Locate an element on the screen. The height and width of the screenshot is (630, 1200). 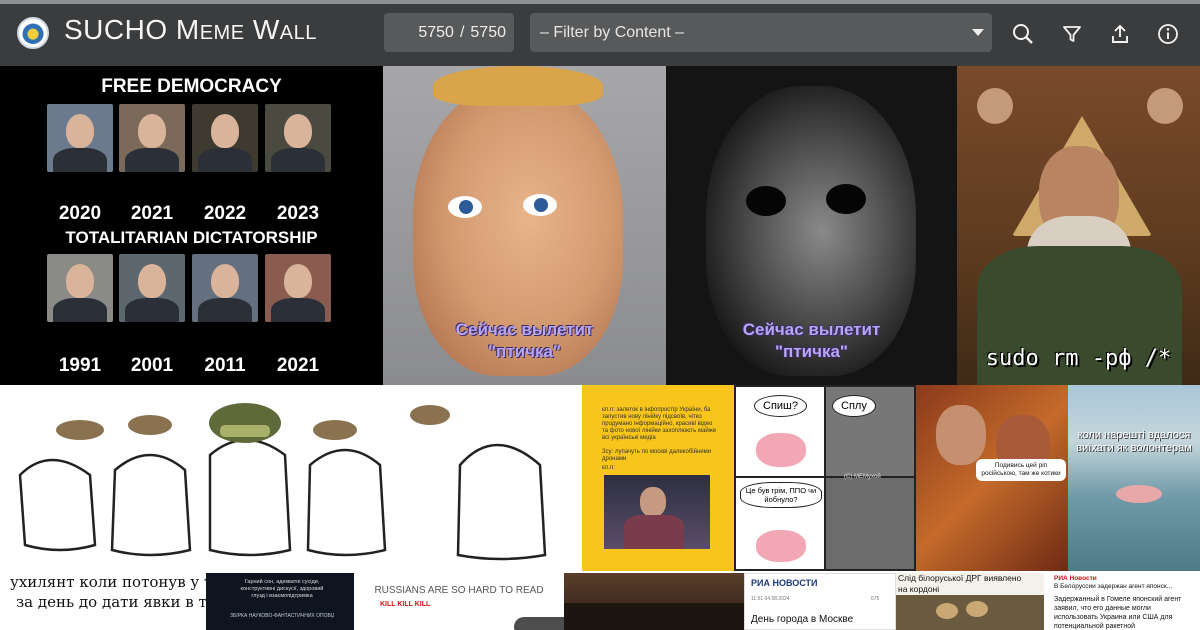
meme-caption-line2: за день до дати явки в тцк is located at coordinates (111, 602).